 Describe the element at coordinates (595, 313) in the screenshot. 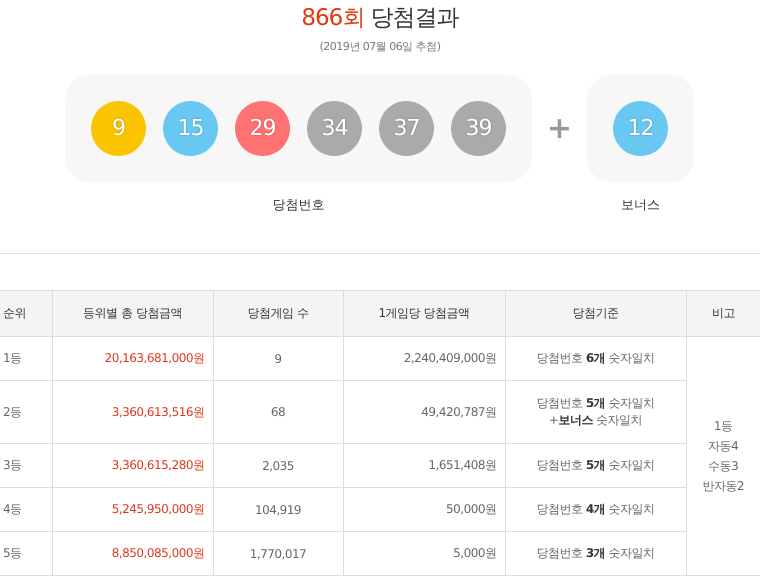

I see `column-header: 당첨기준` at that location.